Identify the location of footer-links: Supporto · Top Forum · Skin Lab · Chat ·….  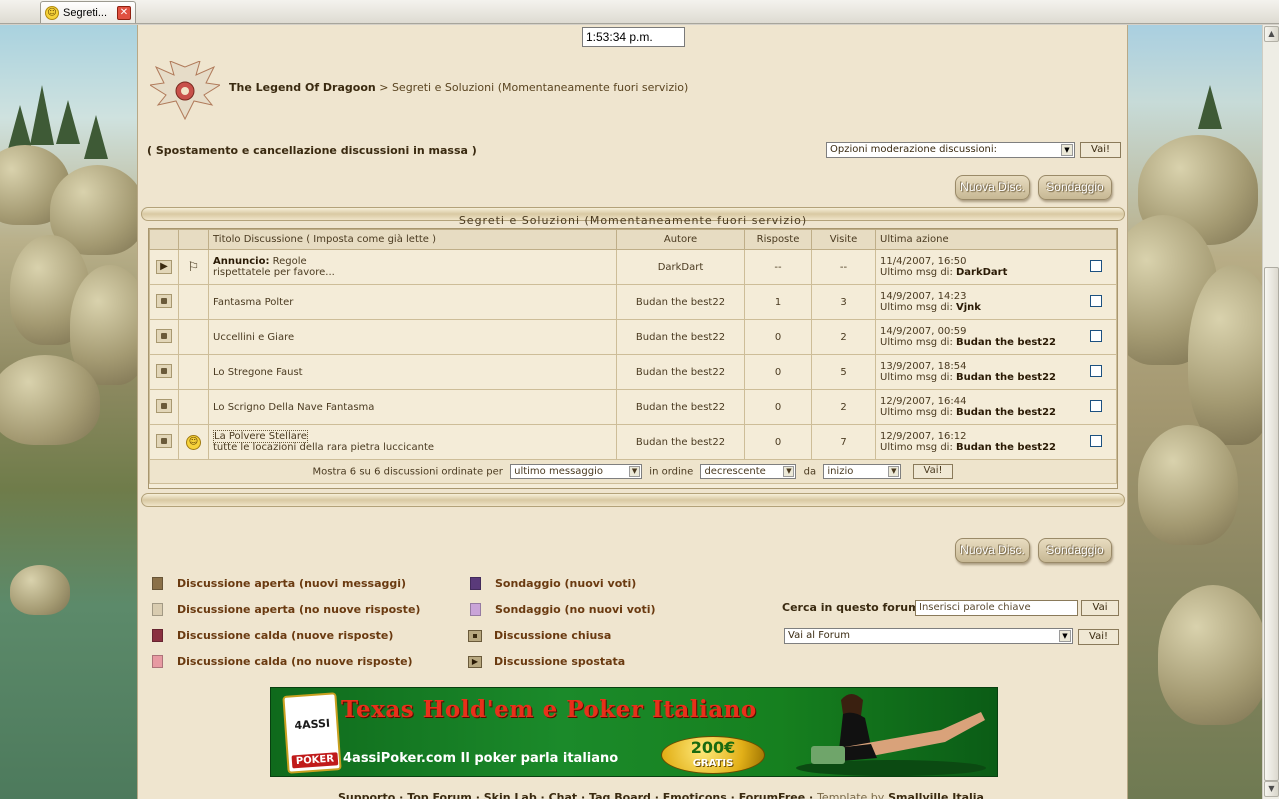
(661, 795).